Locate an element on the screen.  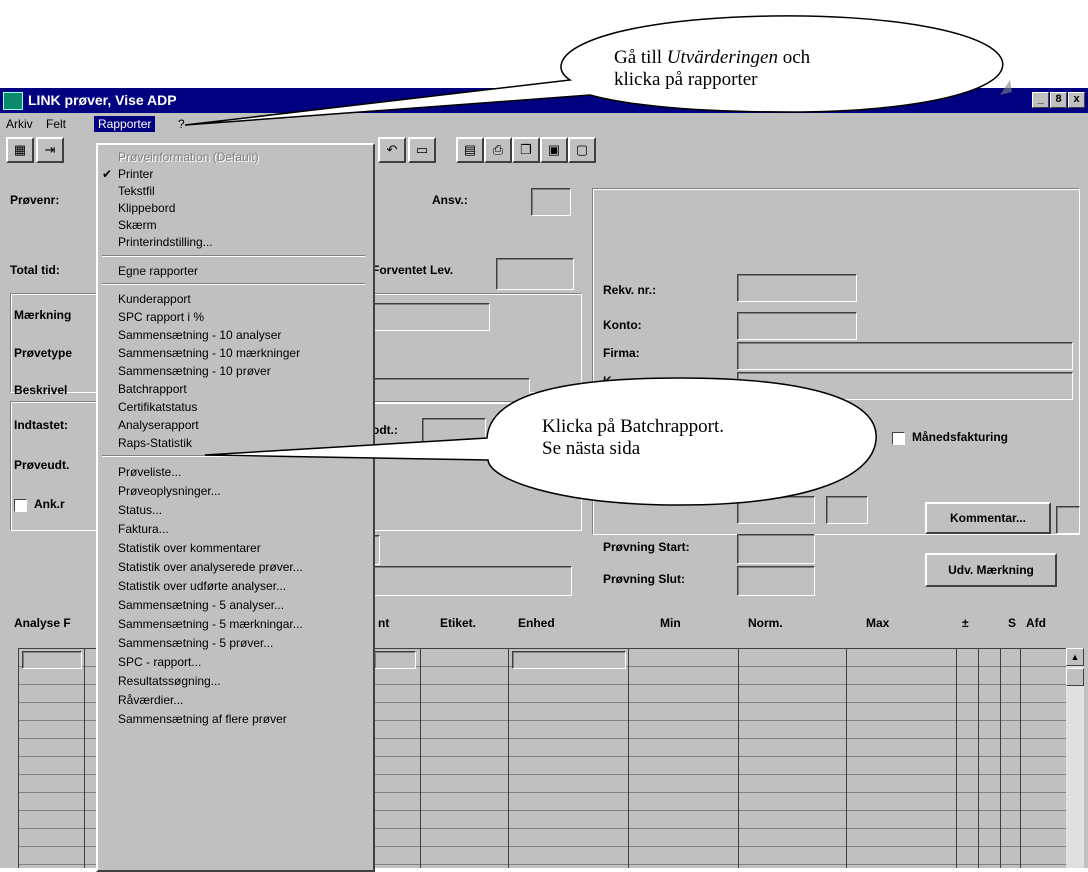
top-callout-bubble is located at coordinates (598, 70).